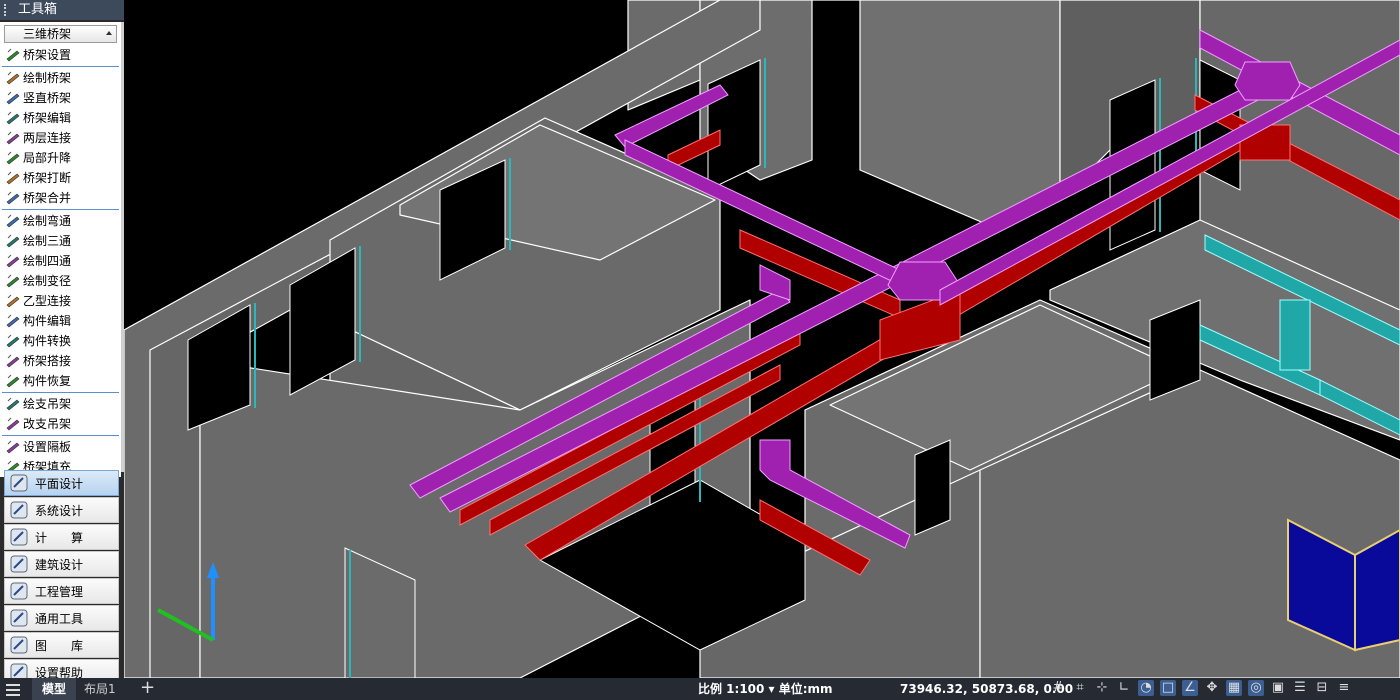 The image size is (1400, 700). I want to click on tool-draw-tray: 绘制桥架, so click(60, 78).